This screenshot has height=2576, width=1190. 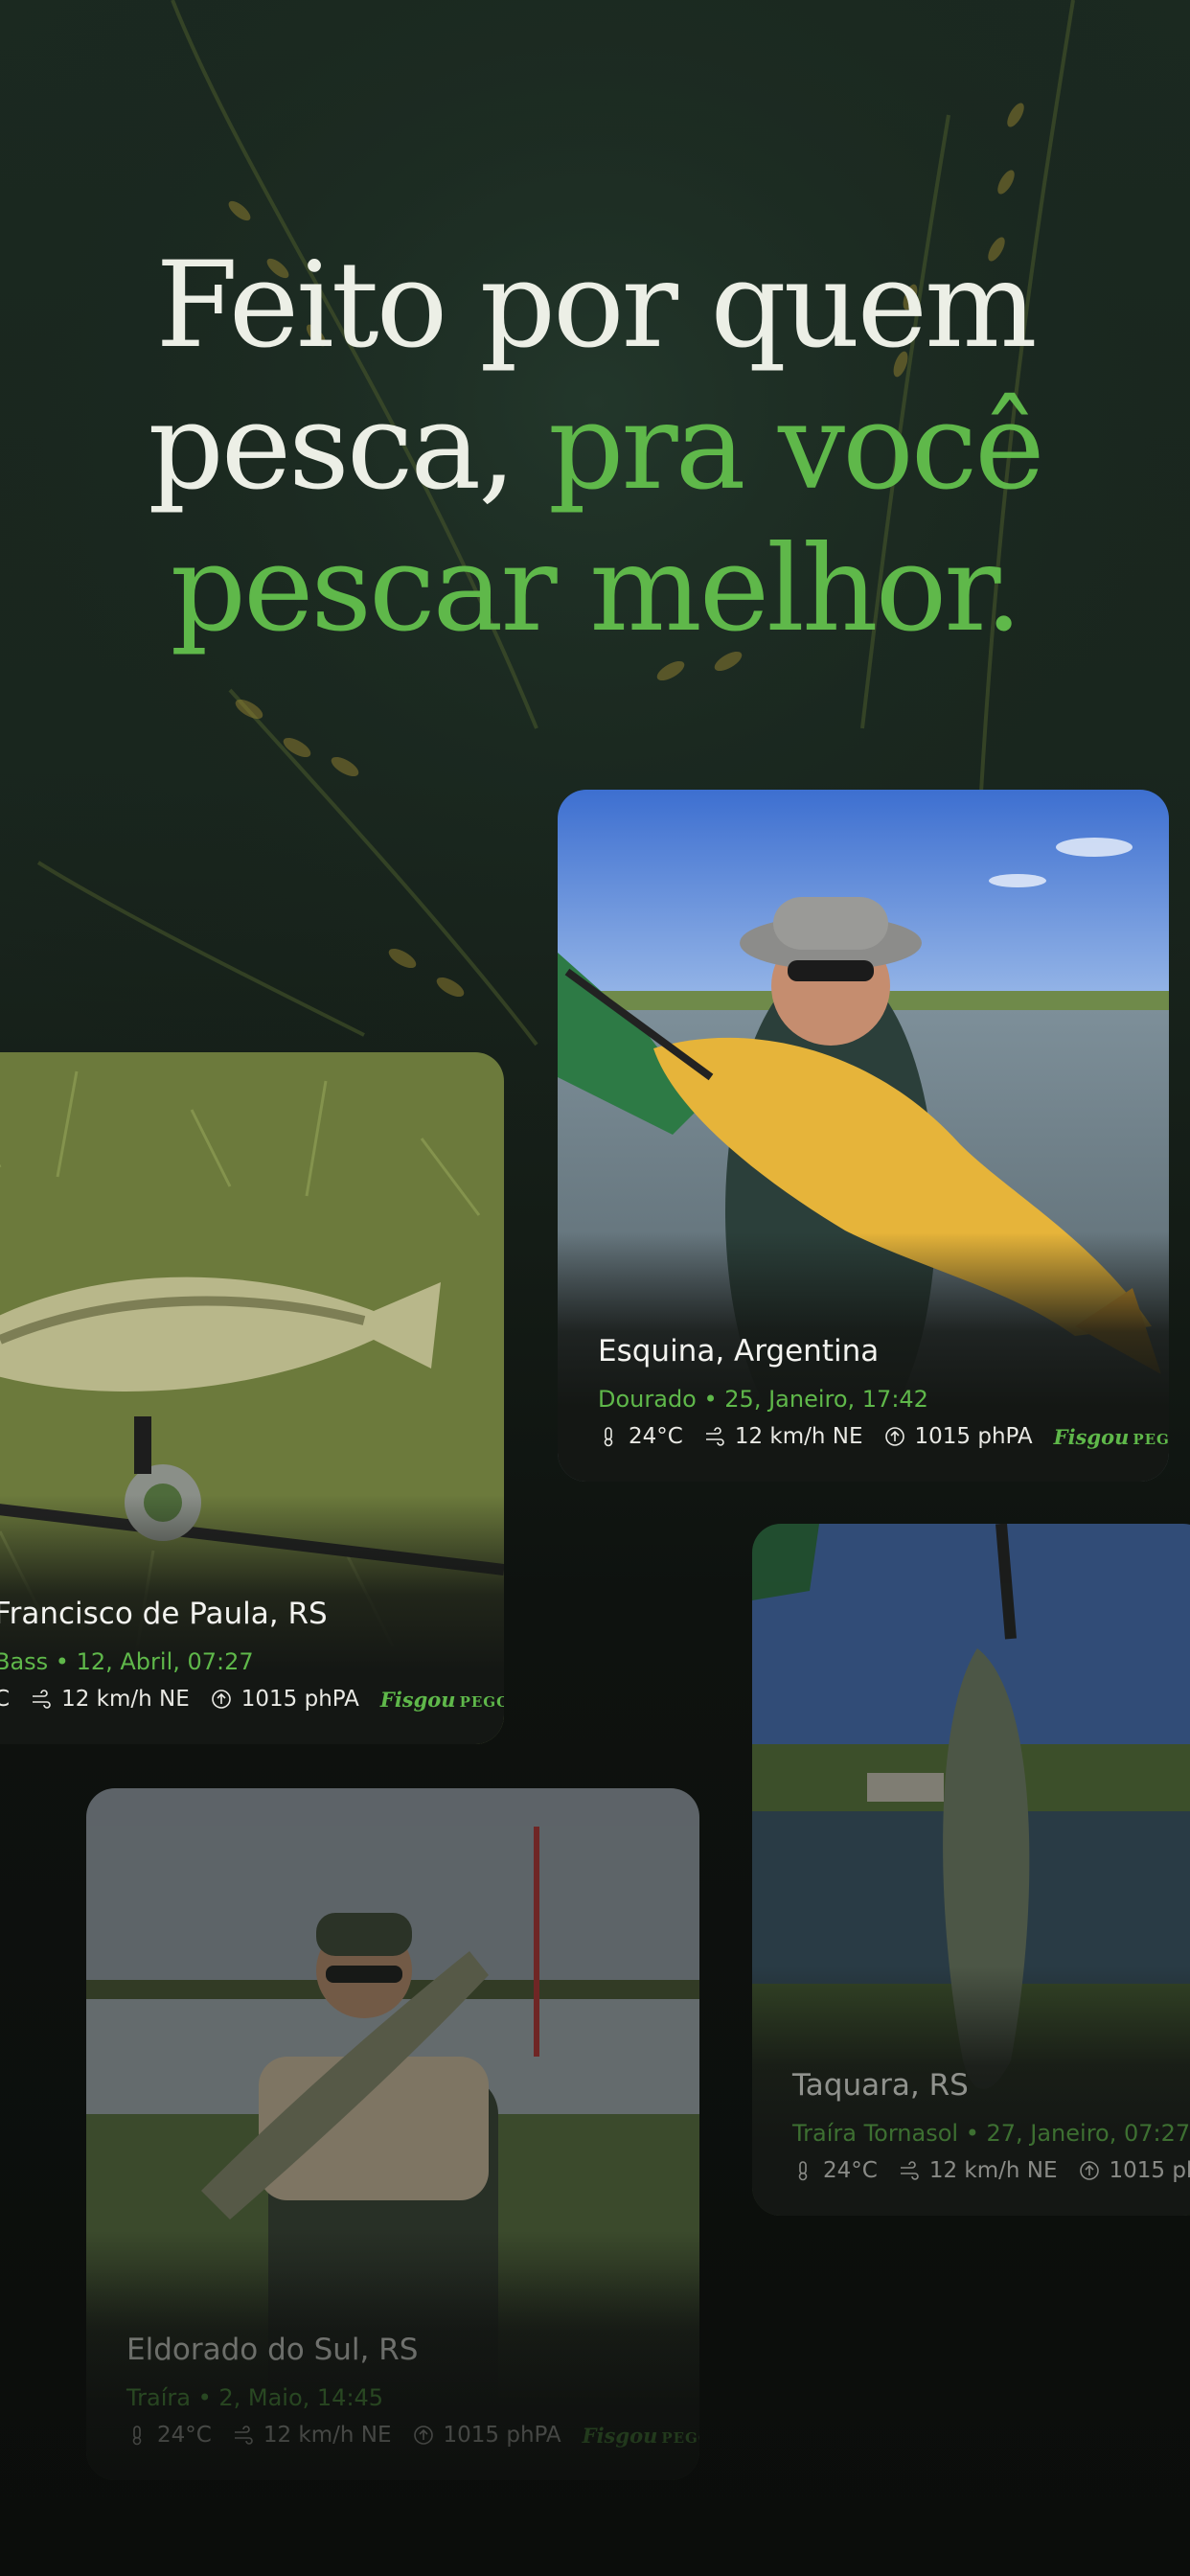 I want to click on card-weather: 24°C 12 km/h NE 1015 phPA, so click(x=991, y=2170).